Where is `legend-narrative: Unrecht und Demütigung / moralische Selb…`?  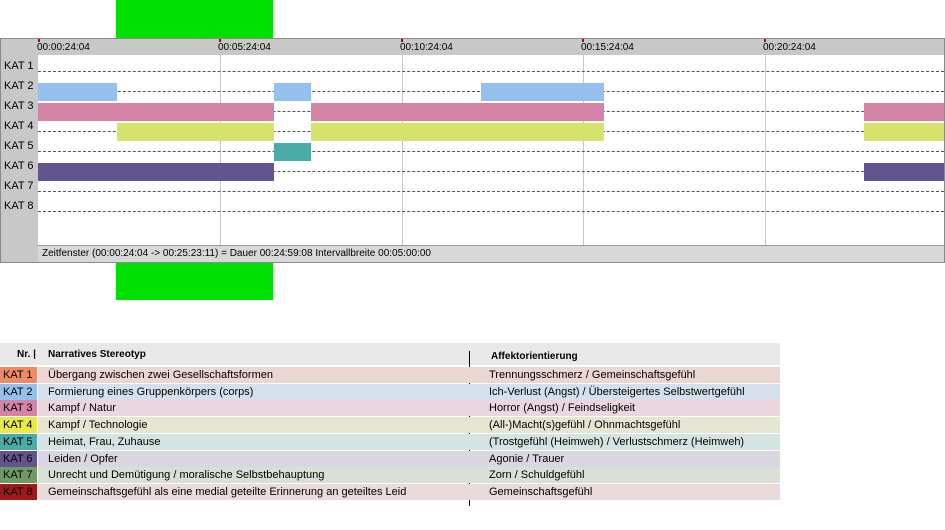 legend-narrative: Unrecht und Demütigung / moralische Selb… is located at coordinates (186, 475).